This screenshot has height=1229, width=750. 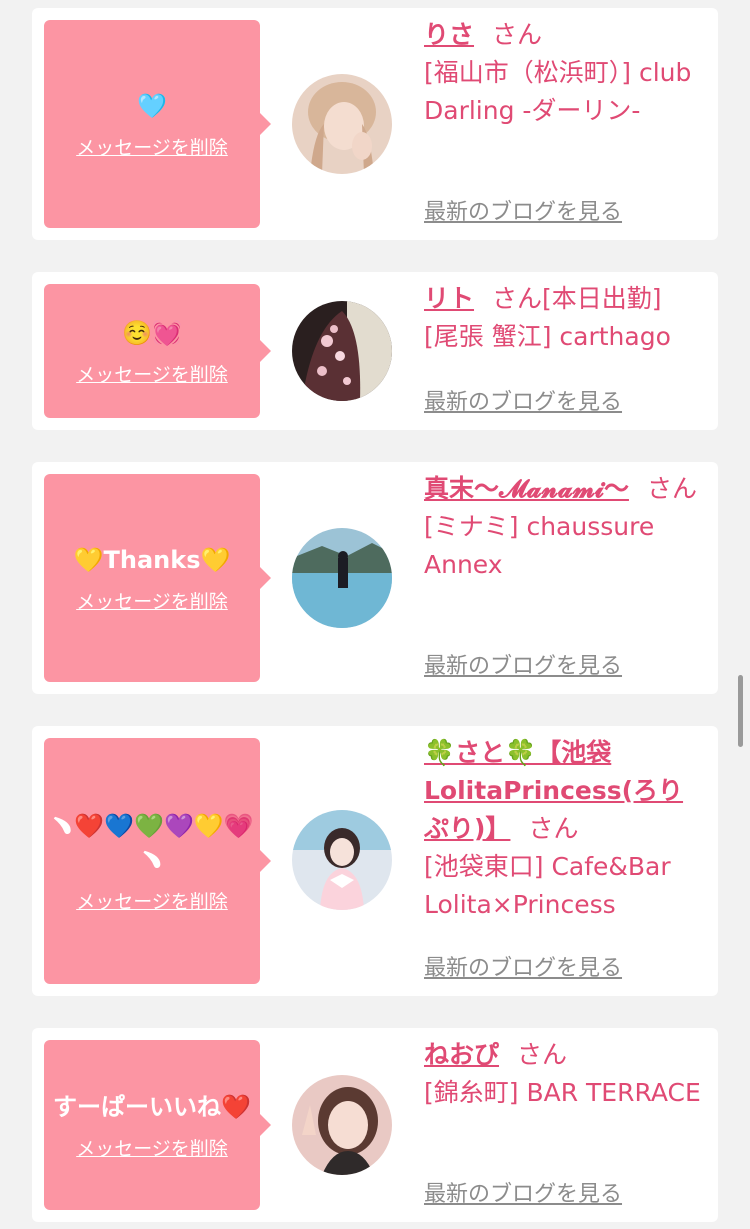 I want to click on message-text: すーぱーいいね❤️, so click(x=152, y=1106).